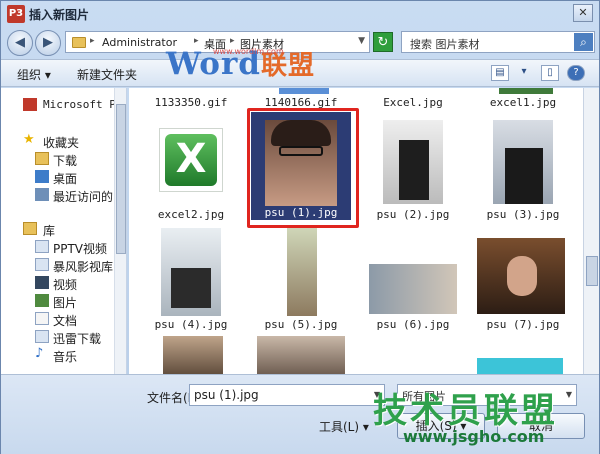  I want to click on folder-icon, so click(79, 42).